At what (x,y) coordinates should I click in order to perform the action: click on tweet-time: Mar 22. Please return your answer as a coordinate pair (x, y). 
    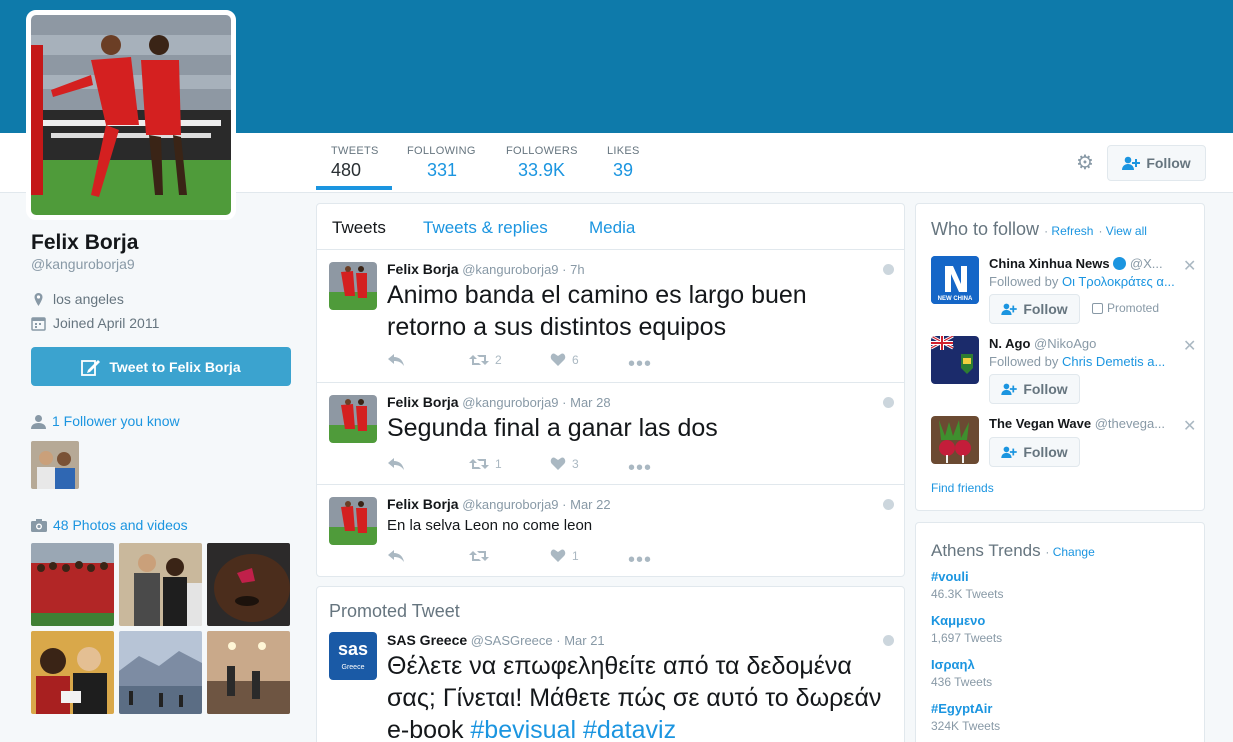
    Looking at the image, I should click on (590, 504).